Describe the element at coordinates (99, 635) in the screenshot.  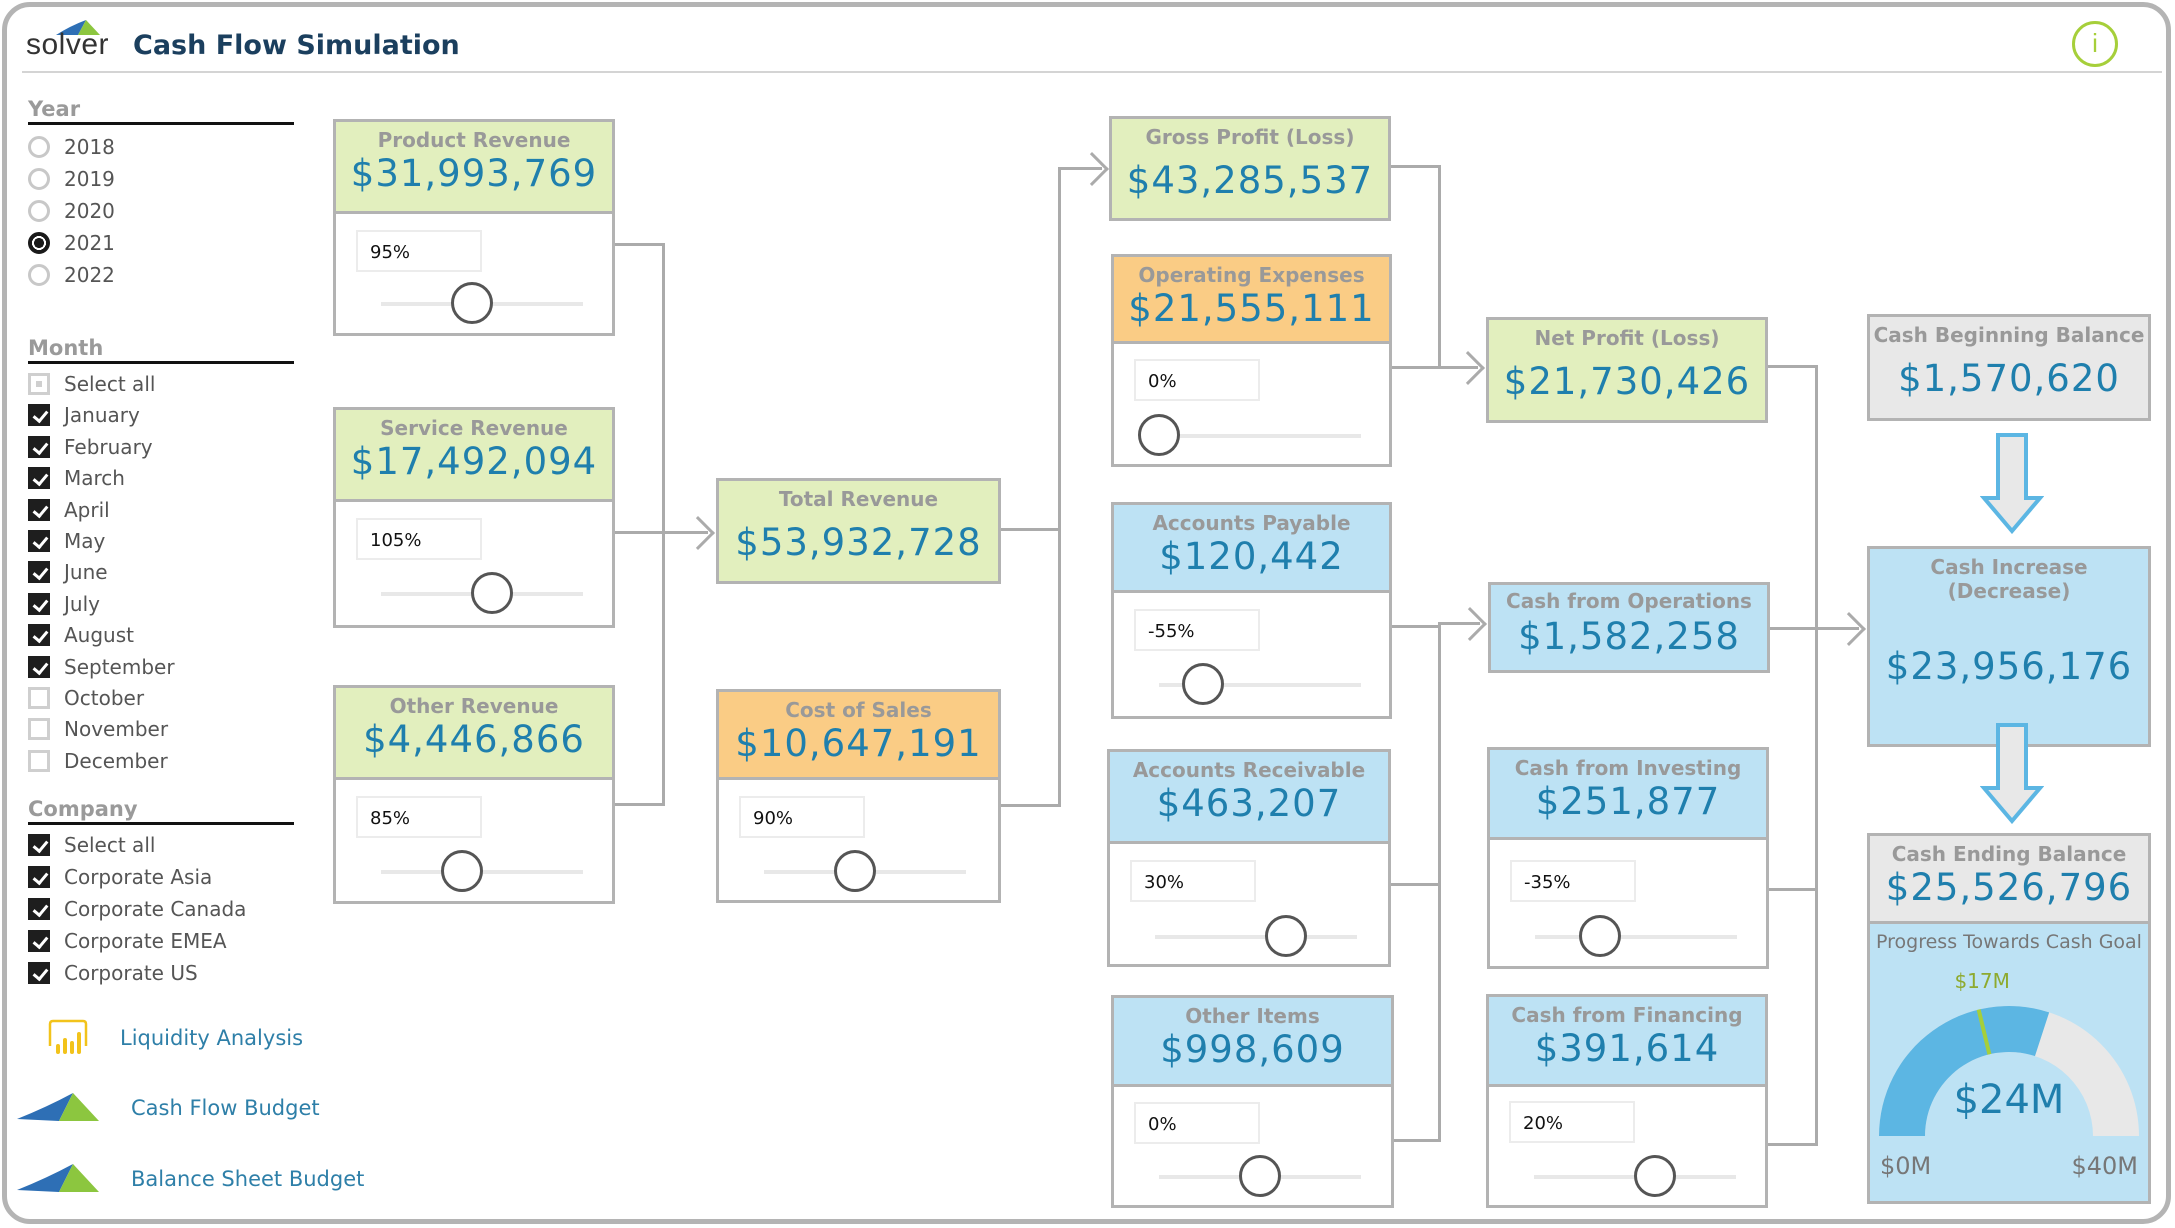
I see `month-option-label: August` at that location.